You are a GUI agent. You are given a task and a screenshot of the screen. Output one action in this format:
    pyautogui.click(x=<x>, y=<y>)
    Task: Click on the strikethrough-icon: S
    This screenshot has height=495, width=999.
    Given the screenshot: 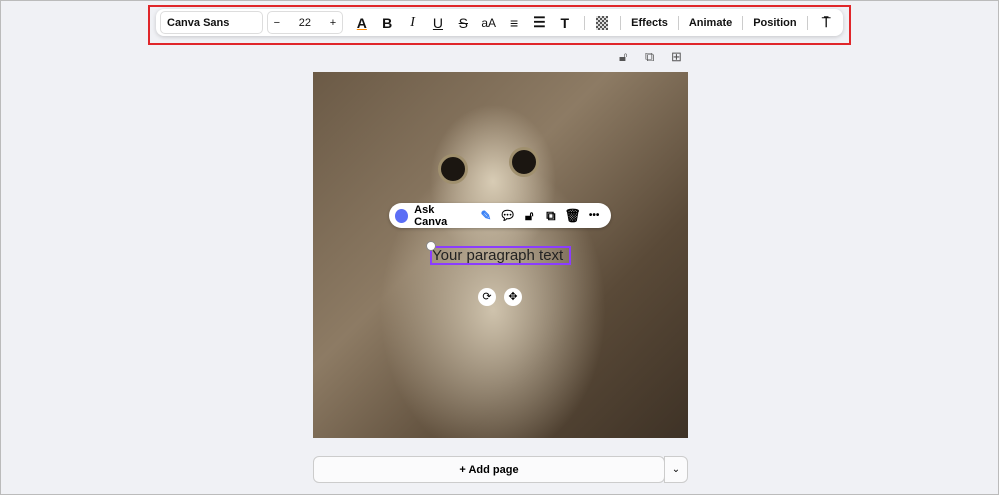 What is the action you would take?
    pyautogui.click(x=463, y=23)
    